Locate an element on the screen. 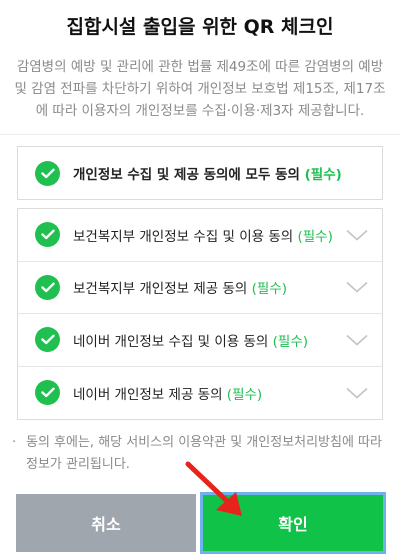  cancel-button: 취소 is located at coordinates (106, 523).